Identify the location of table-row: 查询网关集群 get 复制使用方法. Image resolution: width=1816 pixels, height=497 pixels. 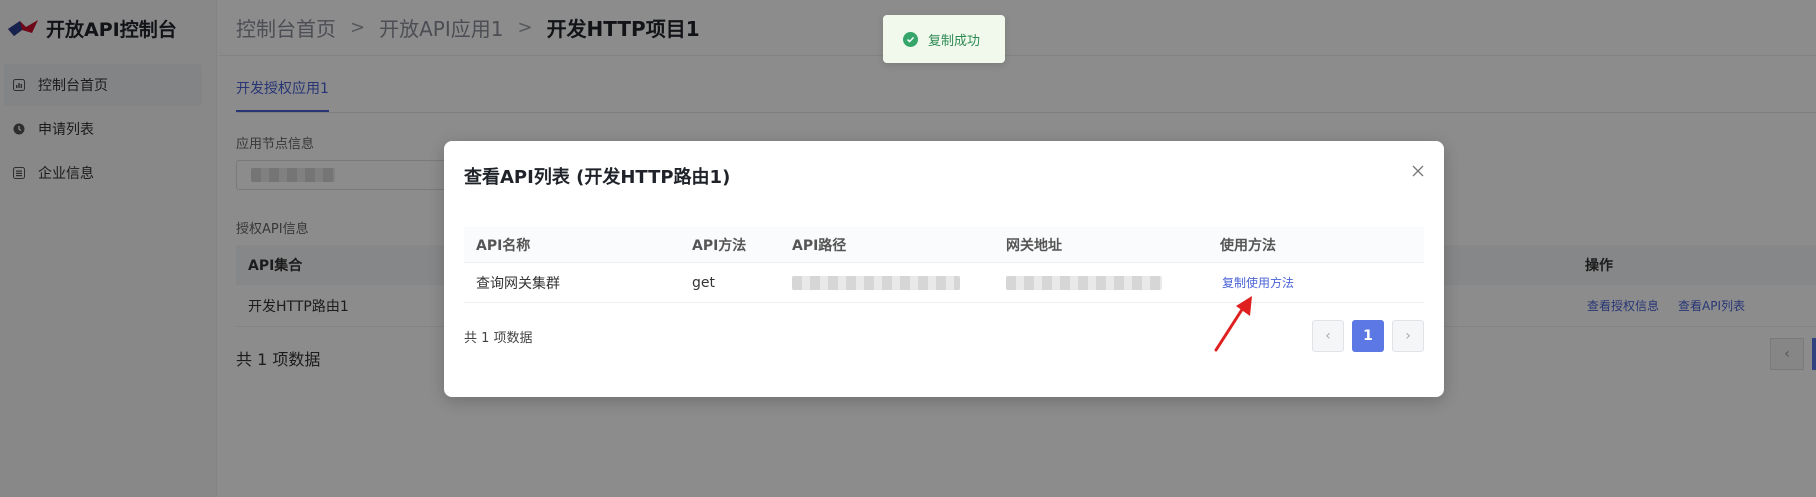
(944, 283).